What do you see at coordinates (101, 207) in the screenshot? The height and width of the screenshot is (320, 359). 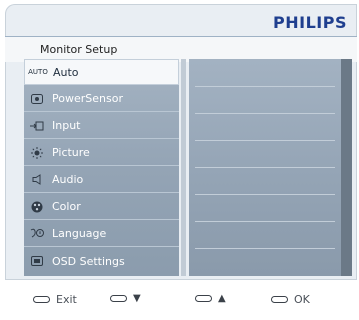 I see `menu-item-color: Color` at bounding box center [101, 207].